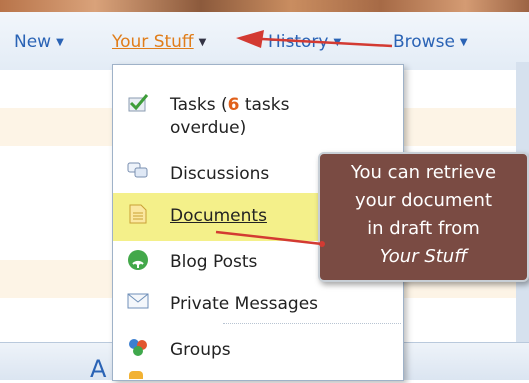 The height and width of the screenshot is (383, 529). Describe the element at coordinates (208, 128) in the screenshot. I see `tasks-label-line2: overdue)` at that location.